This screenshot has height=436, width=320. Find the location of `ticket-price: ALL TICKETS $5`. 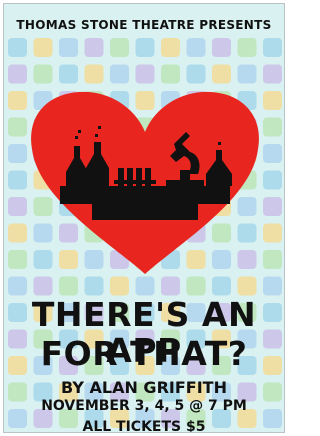

ticket-price: ALL TICKETS $5 is located at coordinates (144, 426).